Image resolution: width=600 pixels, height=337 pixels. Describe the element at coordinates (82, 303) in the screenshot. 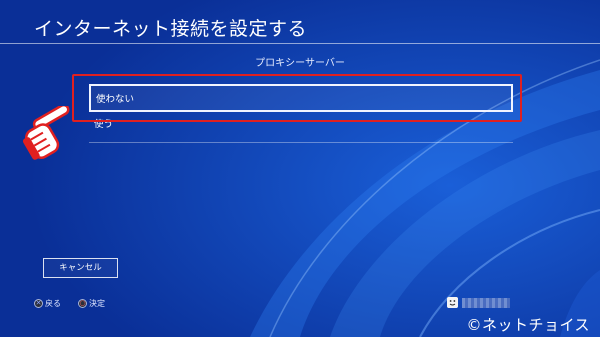

I see `circle-button-icon: ○` at that location.